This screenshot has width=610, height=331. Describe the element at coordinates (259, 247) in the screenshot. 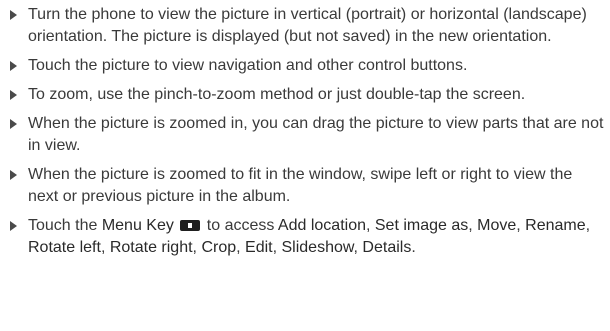

I see `option-edit: Edit` at that location.